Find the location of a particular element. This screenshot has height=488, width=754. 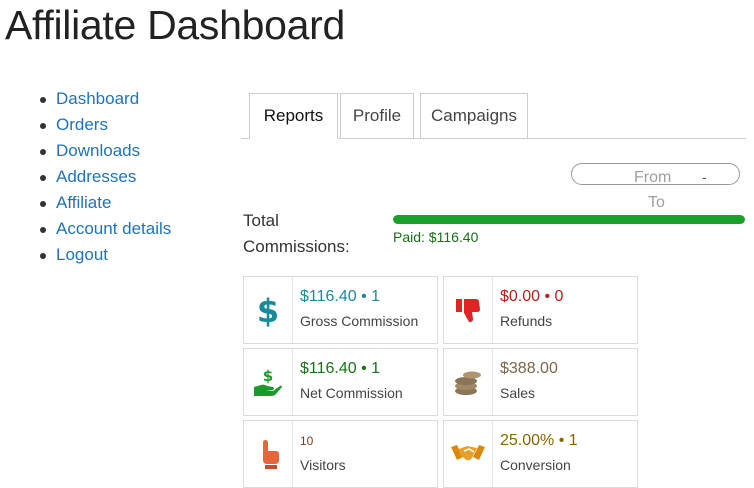

date-to-placeholder: To is located at coordinates (656, 202).